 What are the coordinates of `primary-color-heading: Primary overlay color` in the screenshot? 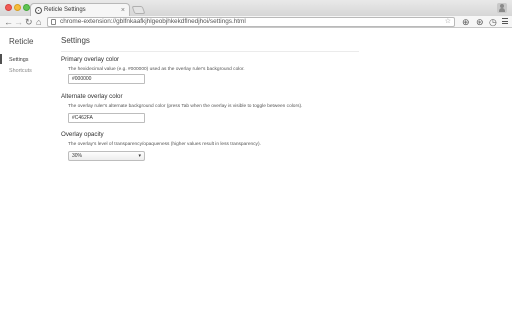 It's located at (90, 59).